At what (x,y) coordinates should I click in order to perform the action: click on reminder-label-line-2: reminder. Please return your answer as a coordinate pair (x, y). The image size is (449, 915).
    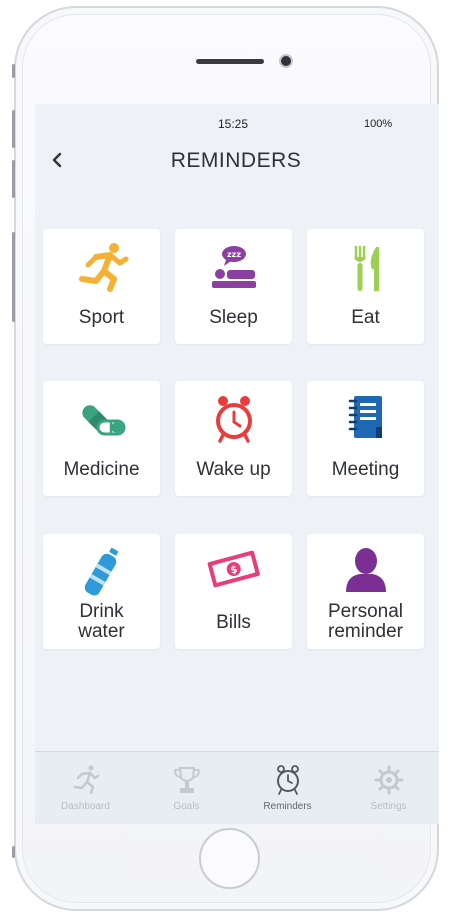
    Looking at the image, I should click on (365, 631).